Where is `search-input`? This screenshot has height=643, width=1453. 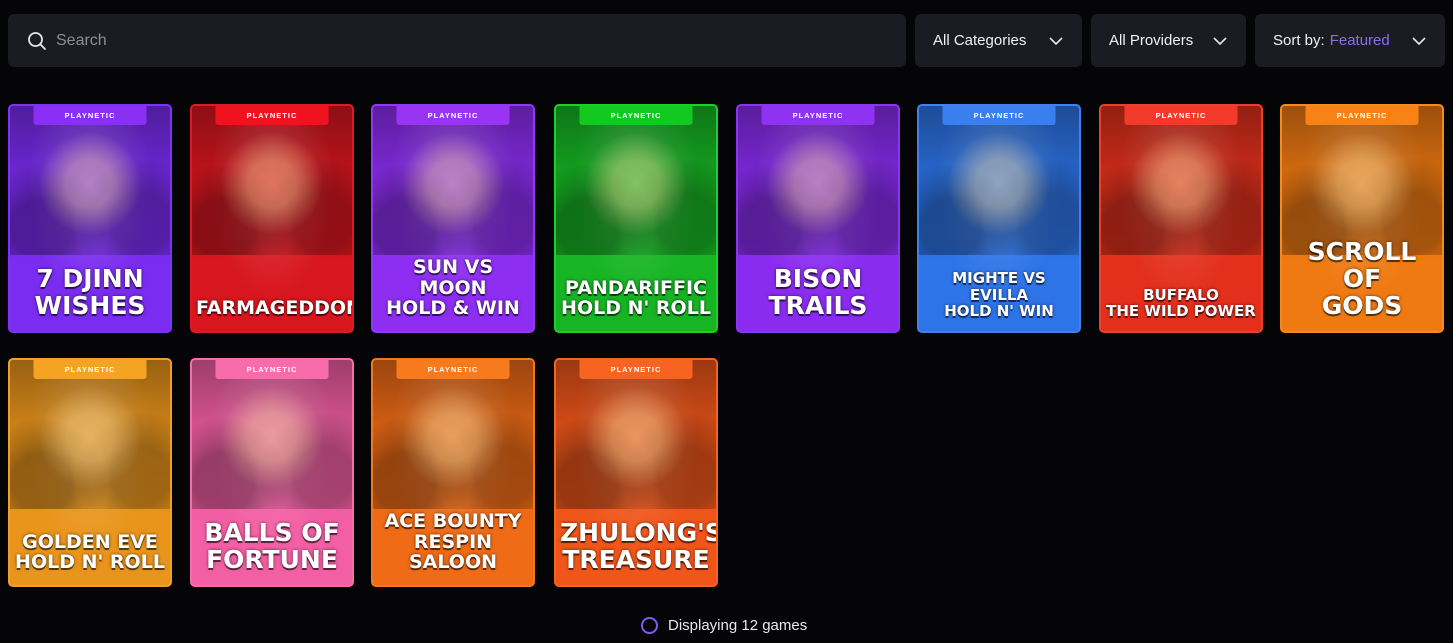 search-input is located at coordinates (466, 40).